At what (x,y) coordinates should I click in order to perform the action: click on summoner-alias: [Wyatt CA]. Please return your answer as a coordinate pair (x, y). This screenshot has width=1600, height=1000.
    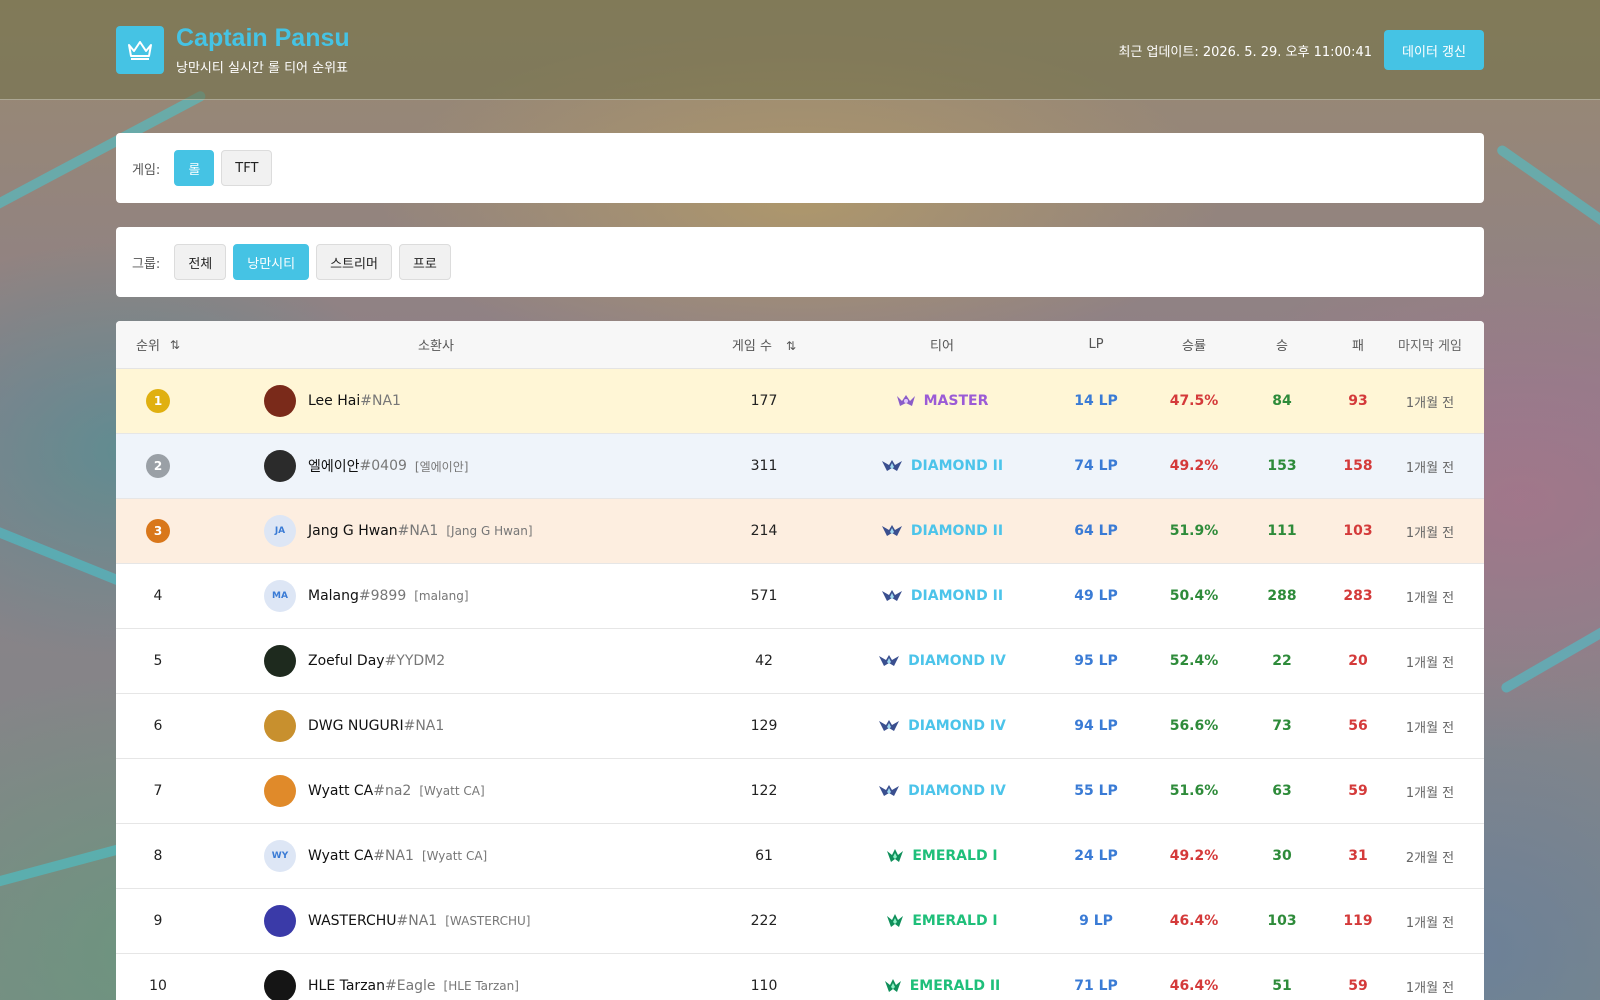
    Looking at the image, I should click on (454, 856).